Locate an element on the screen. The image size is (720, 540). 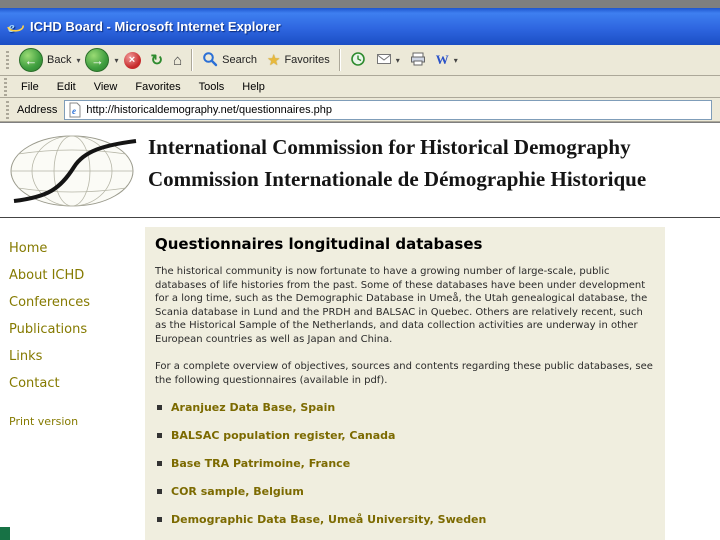
print-icon is located at coordinates (418, 60).